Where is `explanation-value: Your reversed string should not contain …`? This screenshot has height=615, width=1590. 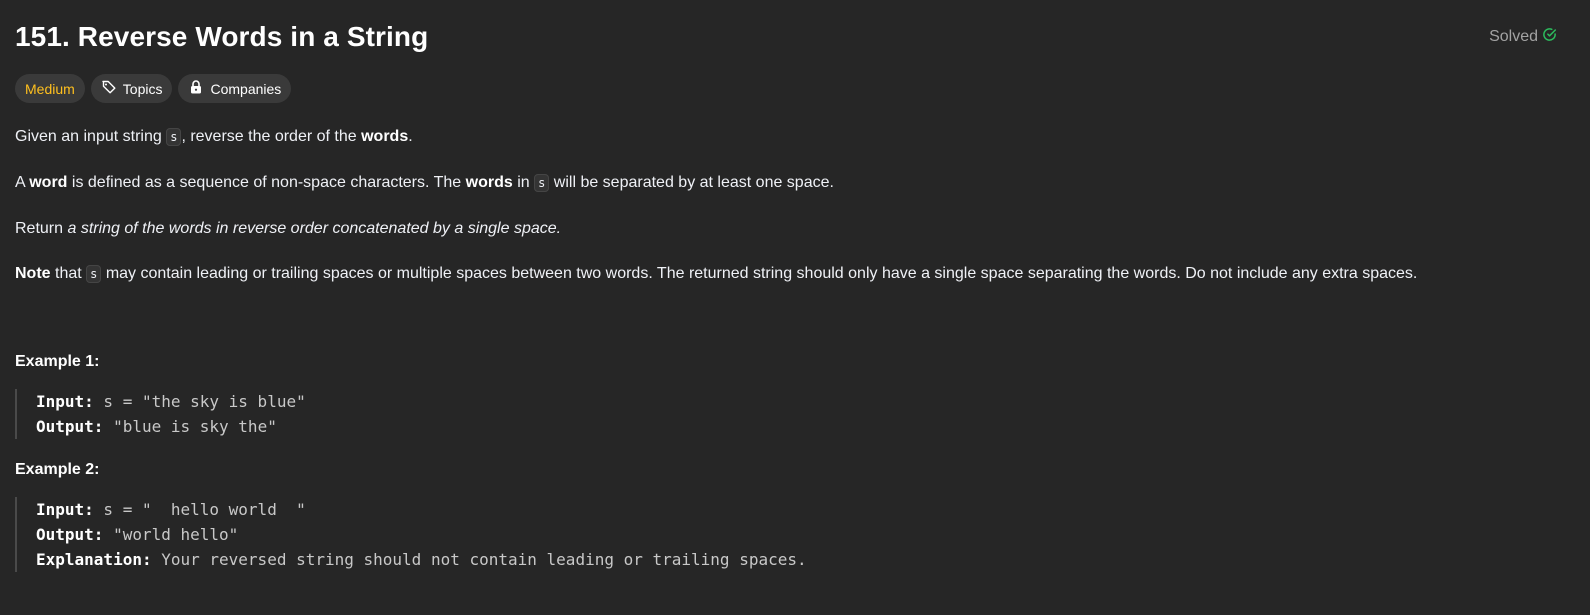 explanation-value: Your reversed string should not contain … is located at coordinates (479, 559).